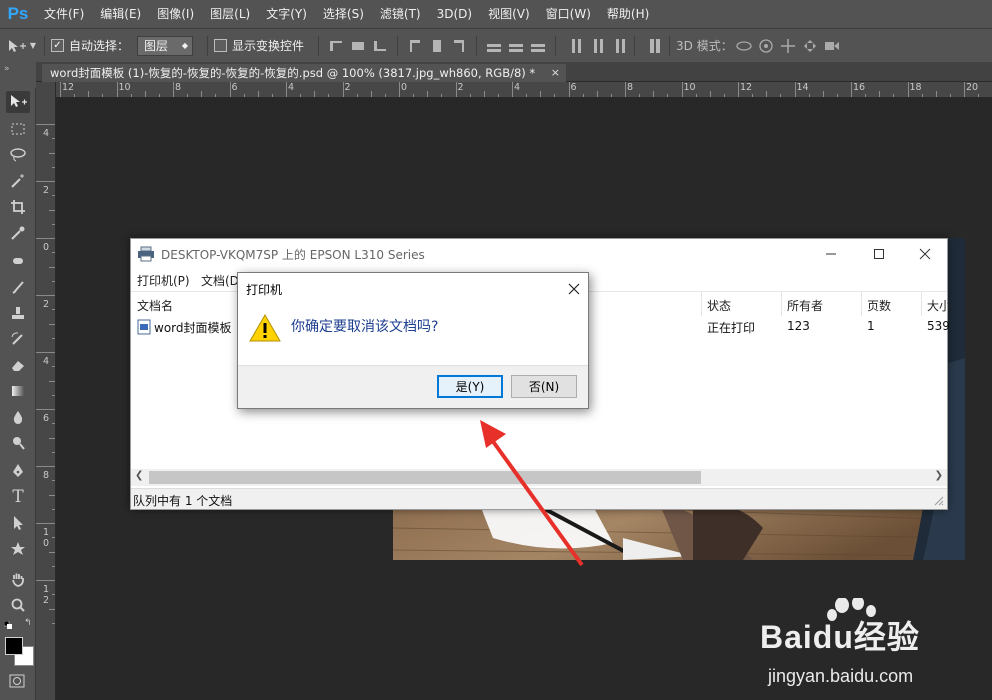  I want to click on default-colors-icon, so click(7, 623).